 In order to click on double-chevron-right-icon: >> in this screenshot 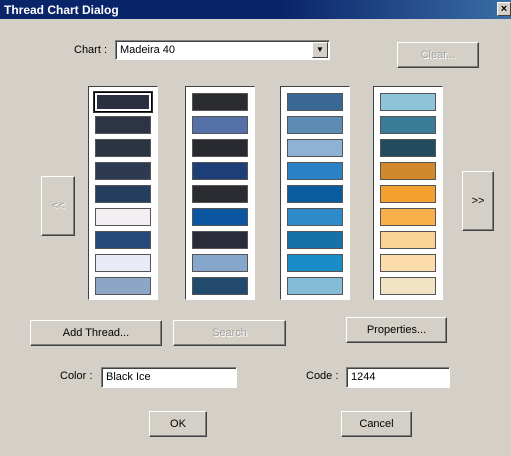, I will do `click(478, 201)`.